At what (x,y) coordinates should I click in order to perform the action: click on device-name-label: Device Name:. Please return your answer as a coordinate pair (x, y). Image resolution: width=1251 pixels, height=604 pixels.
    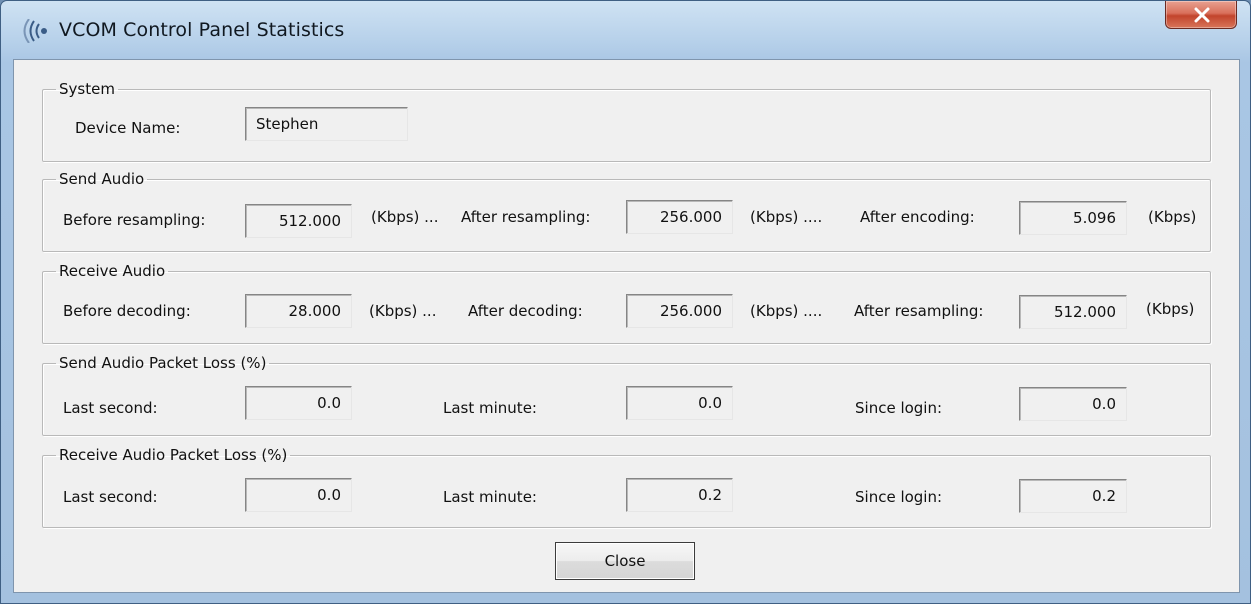
    Looking at the image, I should click on (128, 128).